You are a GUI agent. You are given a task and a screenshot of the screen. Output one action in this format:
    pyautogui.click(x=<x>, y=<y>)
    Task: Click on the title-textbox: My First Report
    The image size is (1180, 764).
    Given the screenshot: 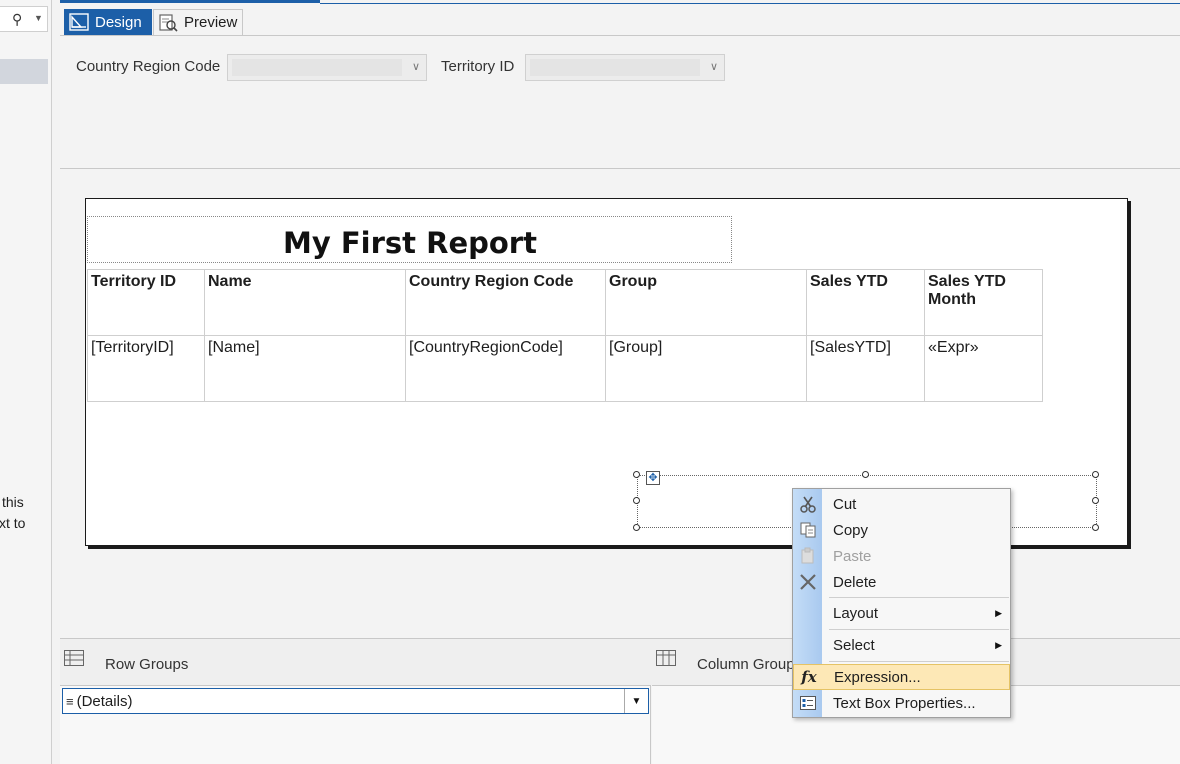 What is the action you would take?
    pyautogui.click(x=409, y=239)
    